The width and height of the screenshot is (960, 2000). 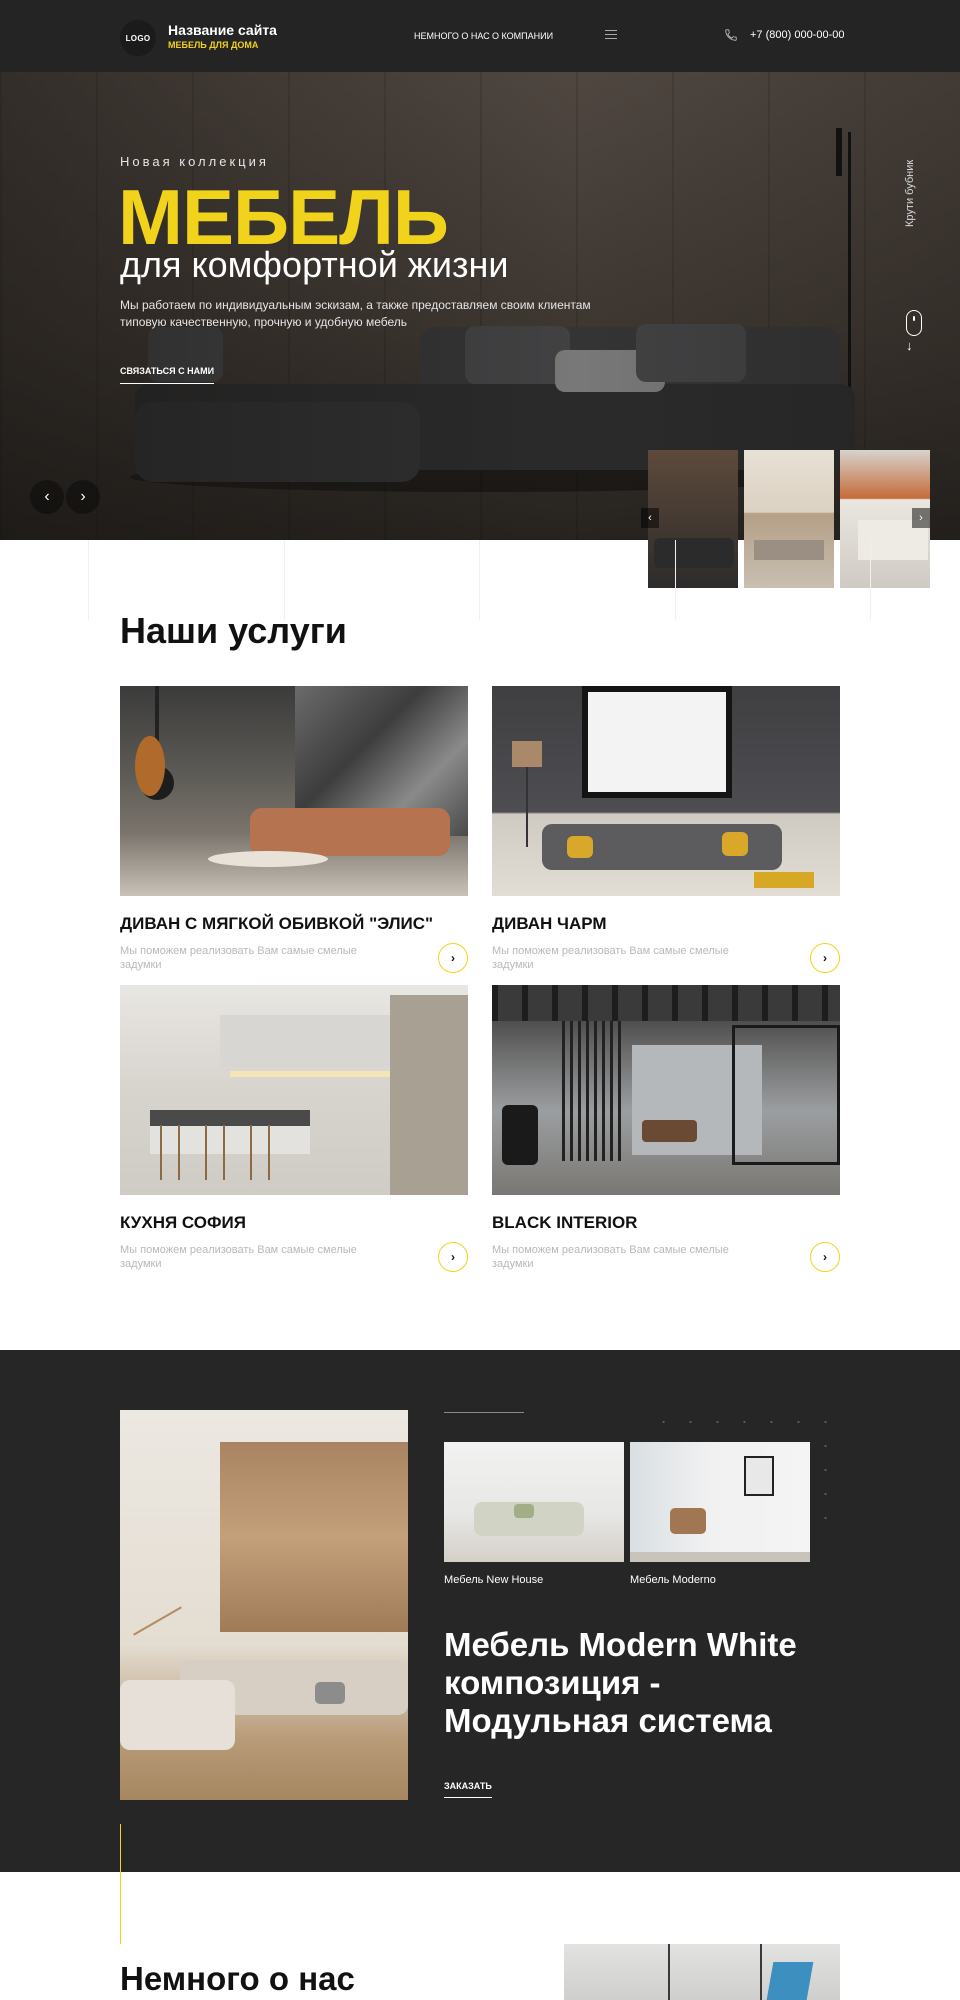 I want to click on services-title: Наши услуги, so click(x=233, y=630).